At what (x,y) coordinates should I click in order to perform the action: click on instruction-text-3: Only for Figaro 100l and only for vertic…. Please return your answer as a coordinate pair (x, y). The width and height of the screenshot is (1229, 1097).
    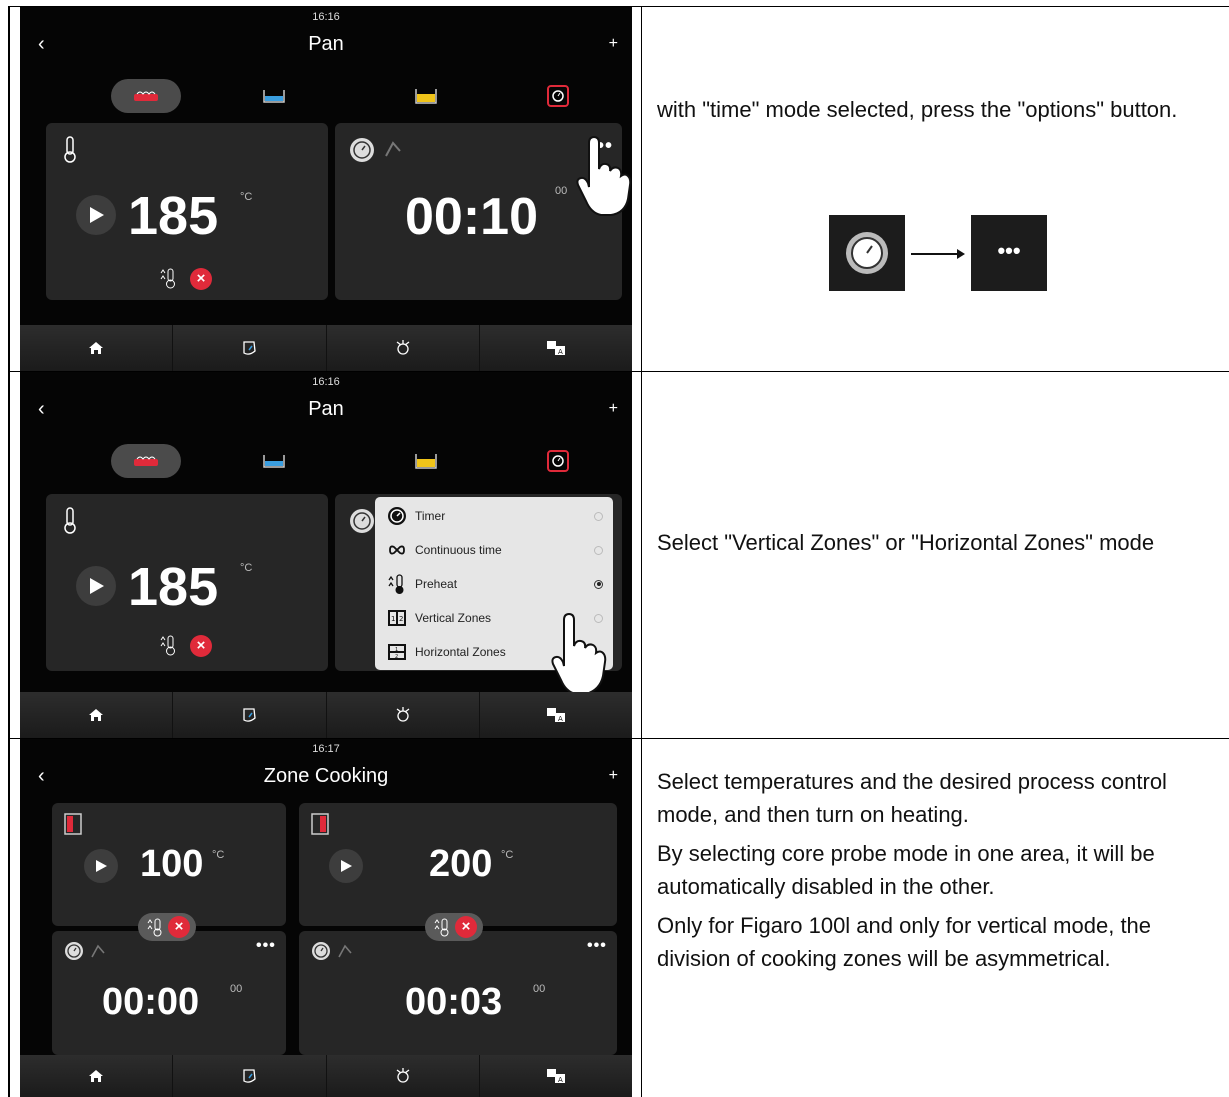
    Looking at the image, I should click on (904, 942).